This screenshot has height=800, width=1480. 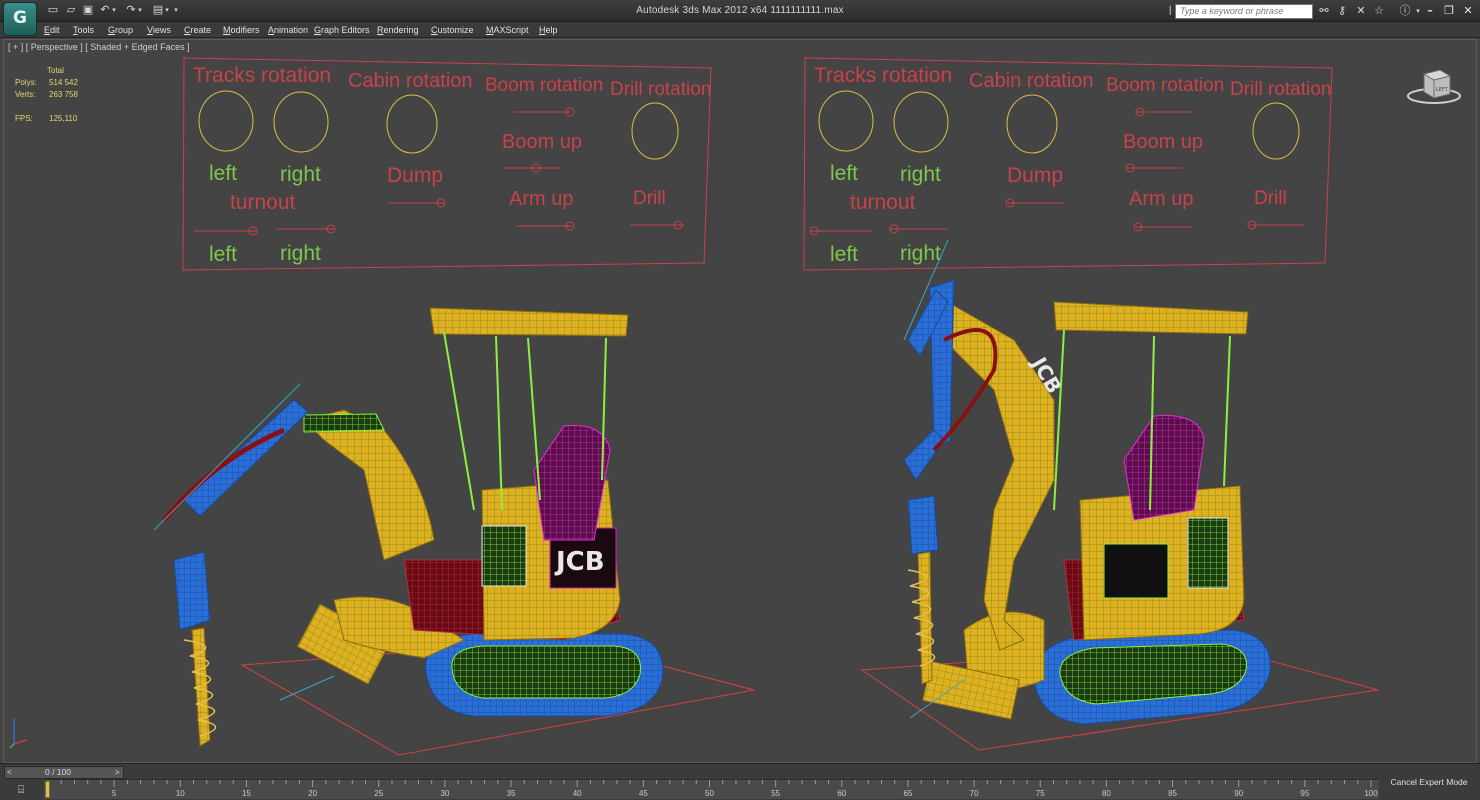 I want to click on timeline-tick-label: 5, so click(x=114, y=793).